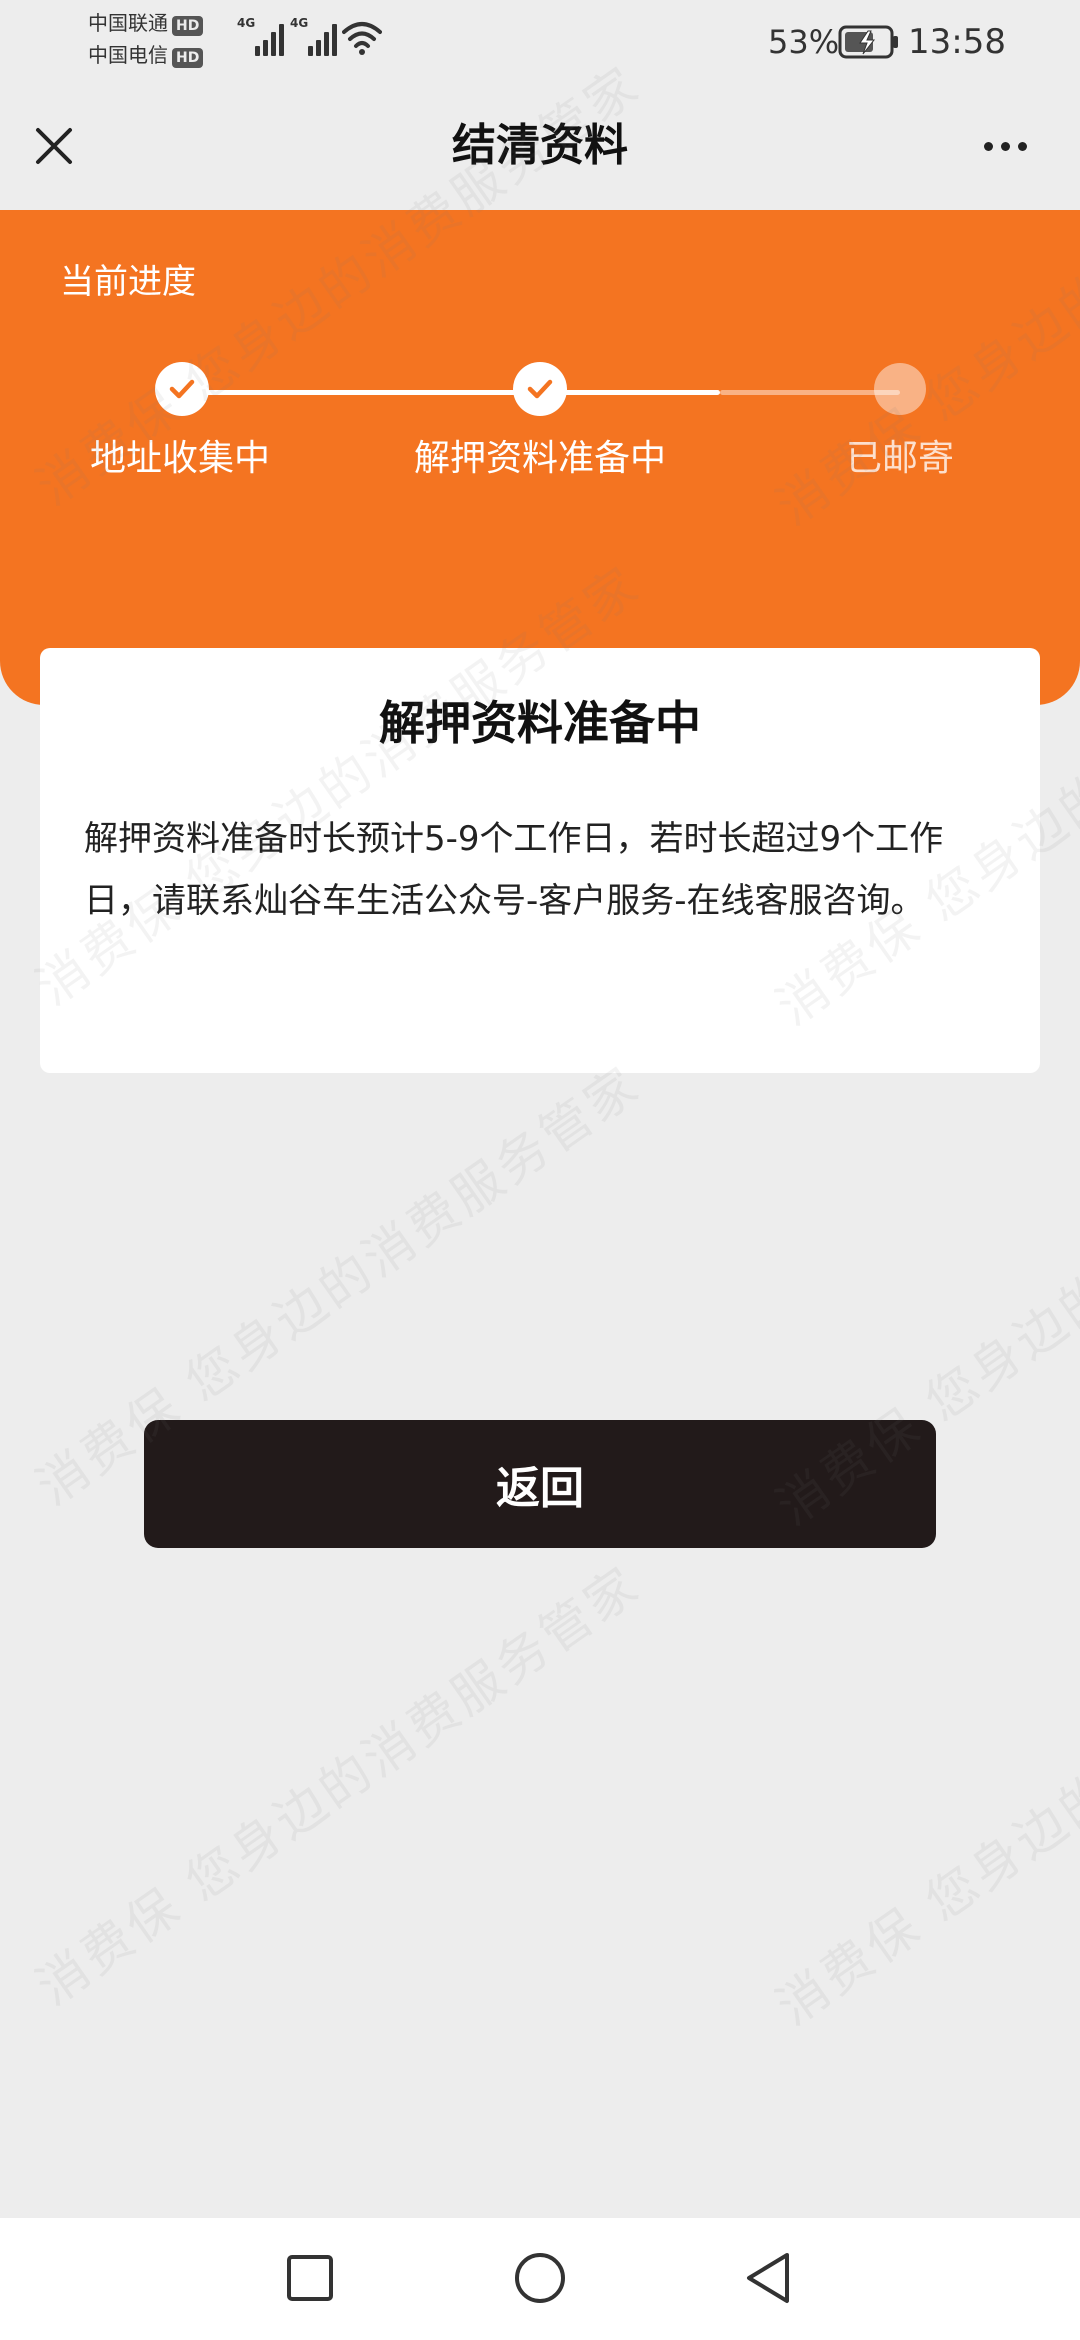 Image resolution: width=1080 pixels, height=2340 pixels. What do you see at coordinates (900, 389) in the screenshot?
I see `step-3-pending-dot-icon` at bounding box center [900, 389].